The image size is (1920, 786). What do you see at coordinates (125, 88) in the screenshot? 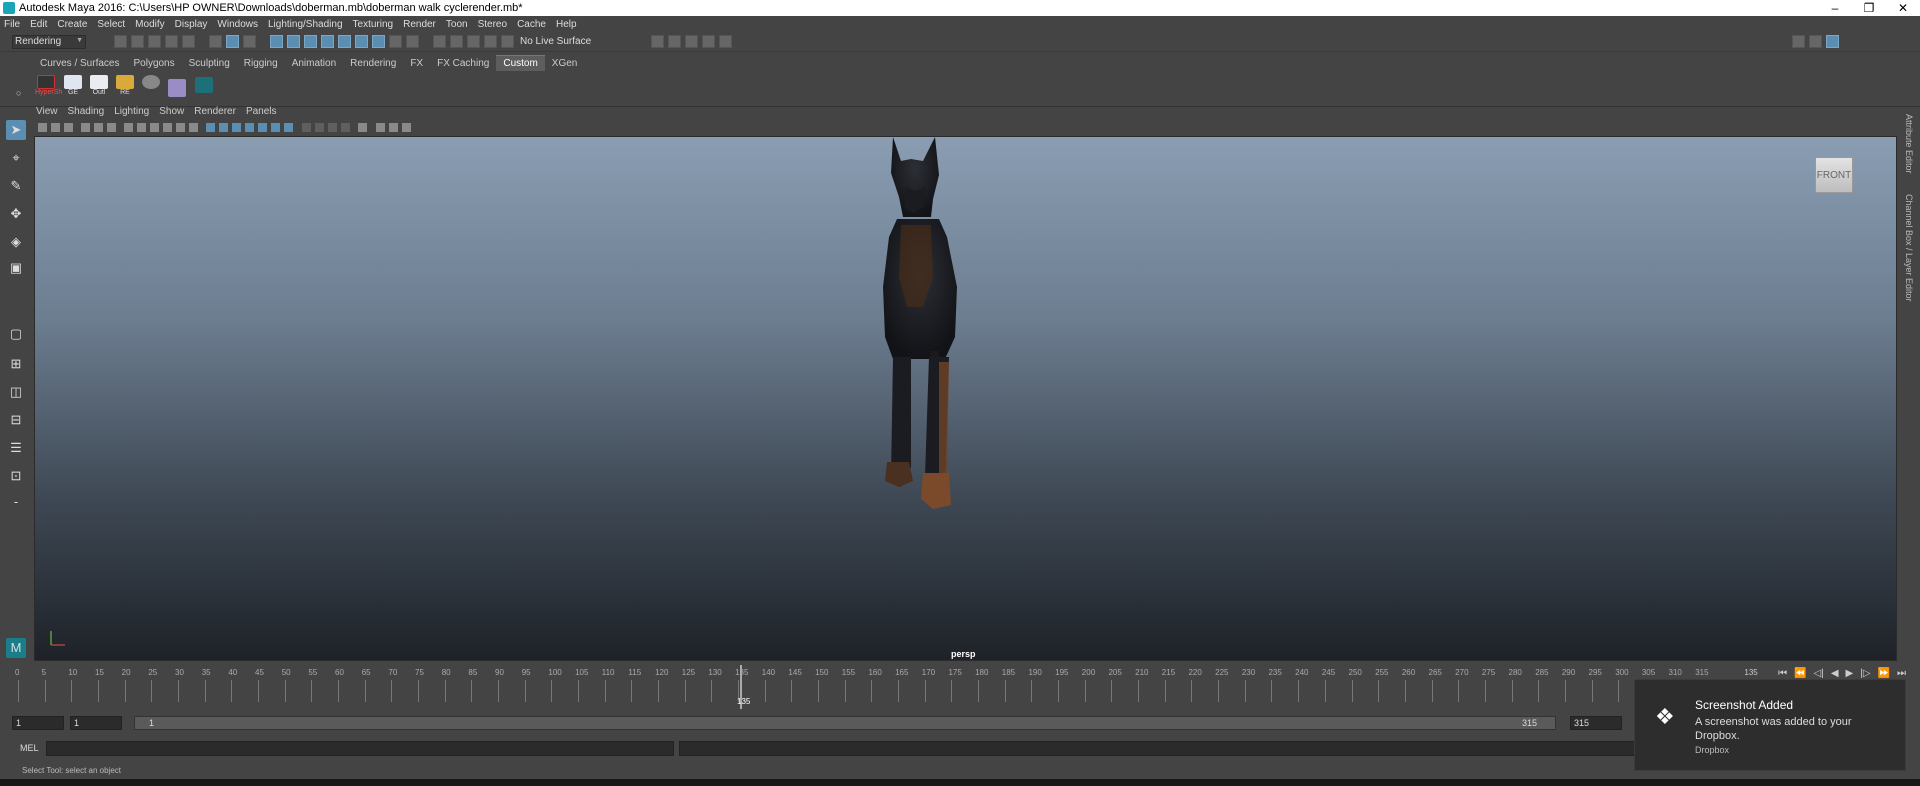
I see `shelf-button-re: RE` at bounding box center [125, 88].